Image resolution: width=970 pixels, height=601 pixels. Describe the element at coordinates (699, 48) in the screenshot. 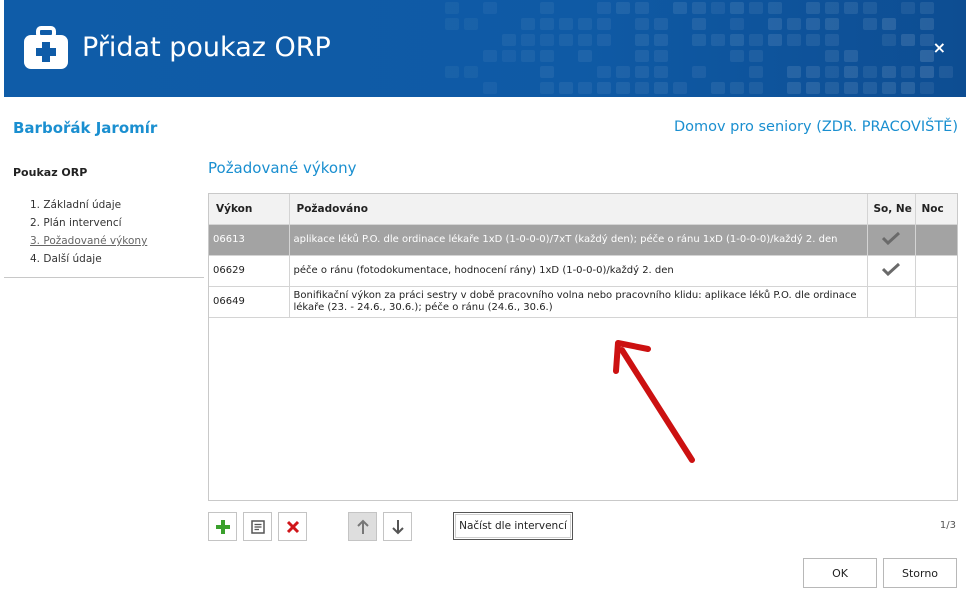

I see `header-pattern` at that location.